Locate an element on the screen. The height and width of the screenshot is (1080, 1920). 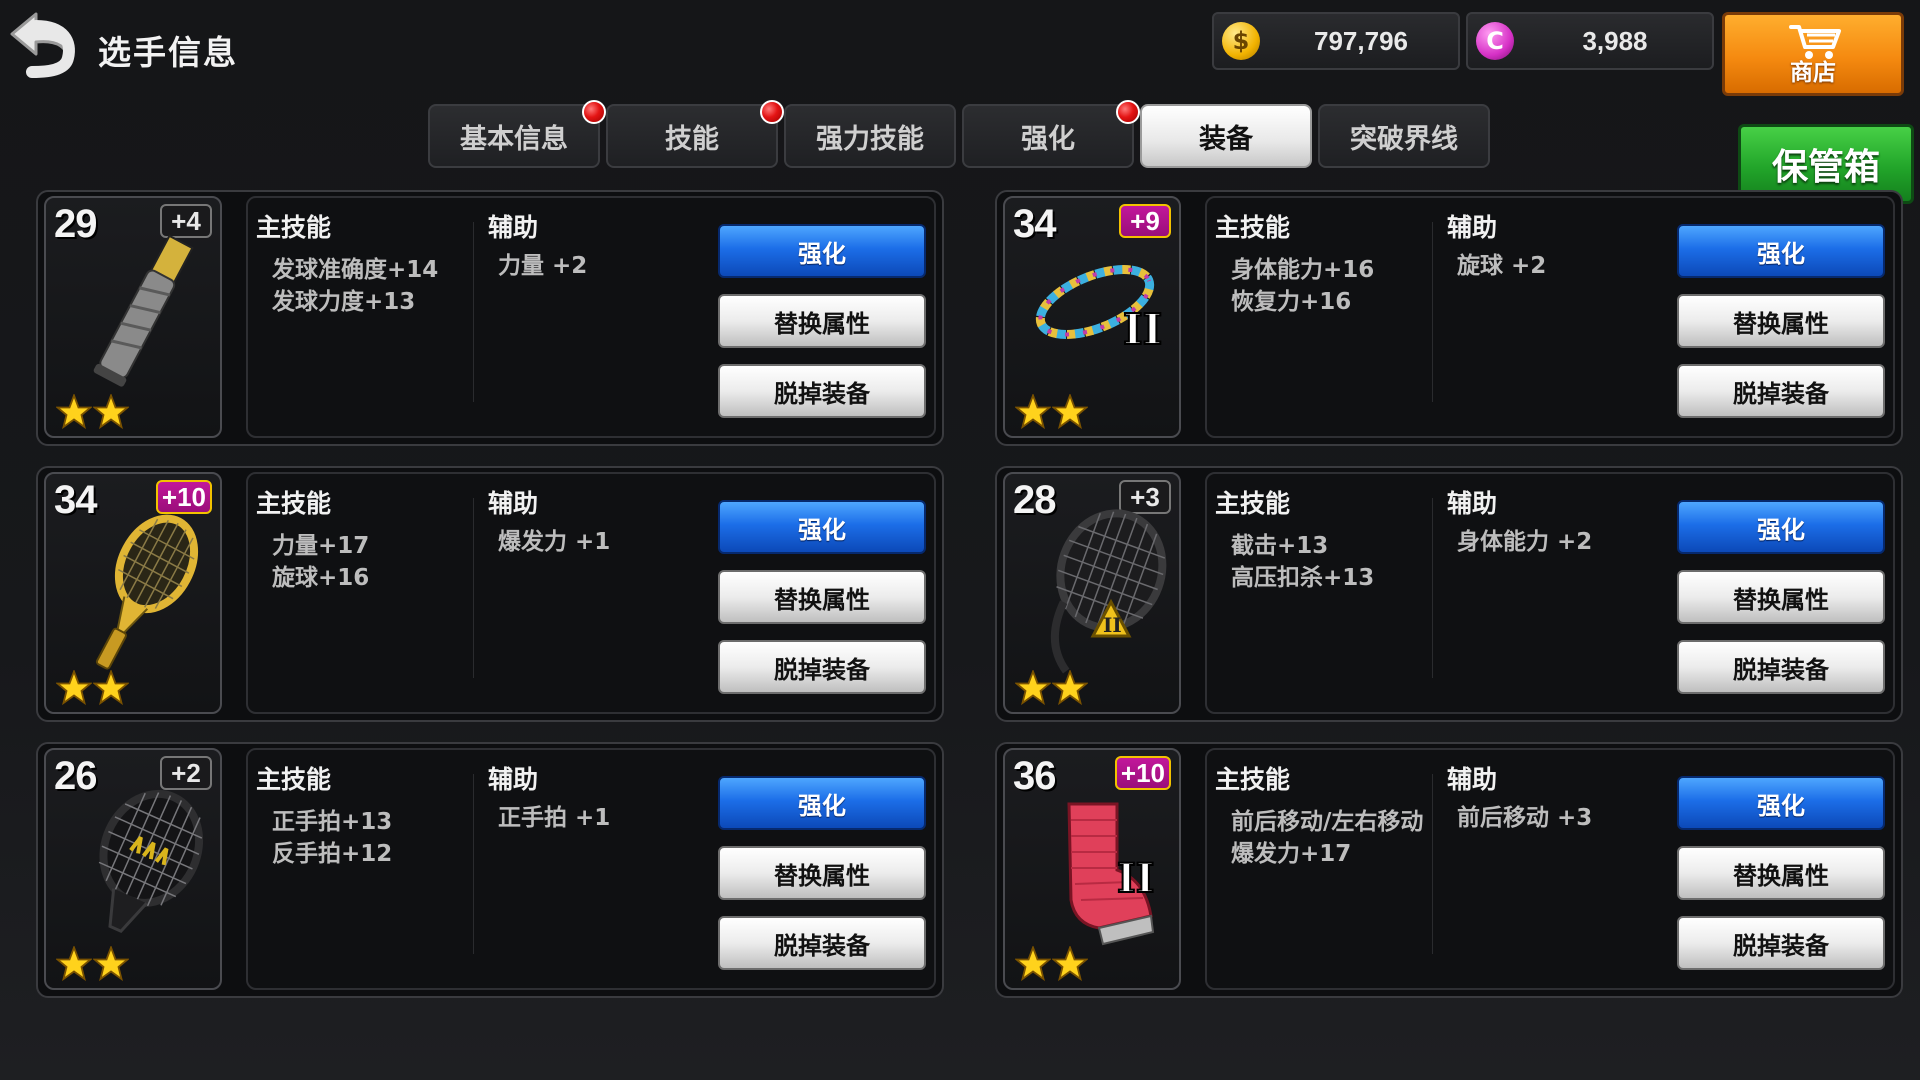
stats-panel: 主技能 正手拍+13 反手拍+12 辅助 正手拍 +1 强化 替换属性 脱掉装备 is located at coordinates (591, 869).